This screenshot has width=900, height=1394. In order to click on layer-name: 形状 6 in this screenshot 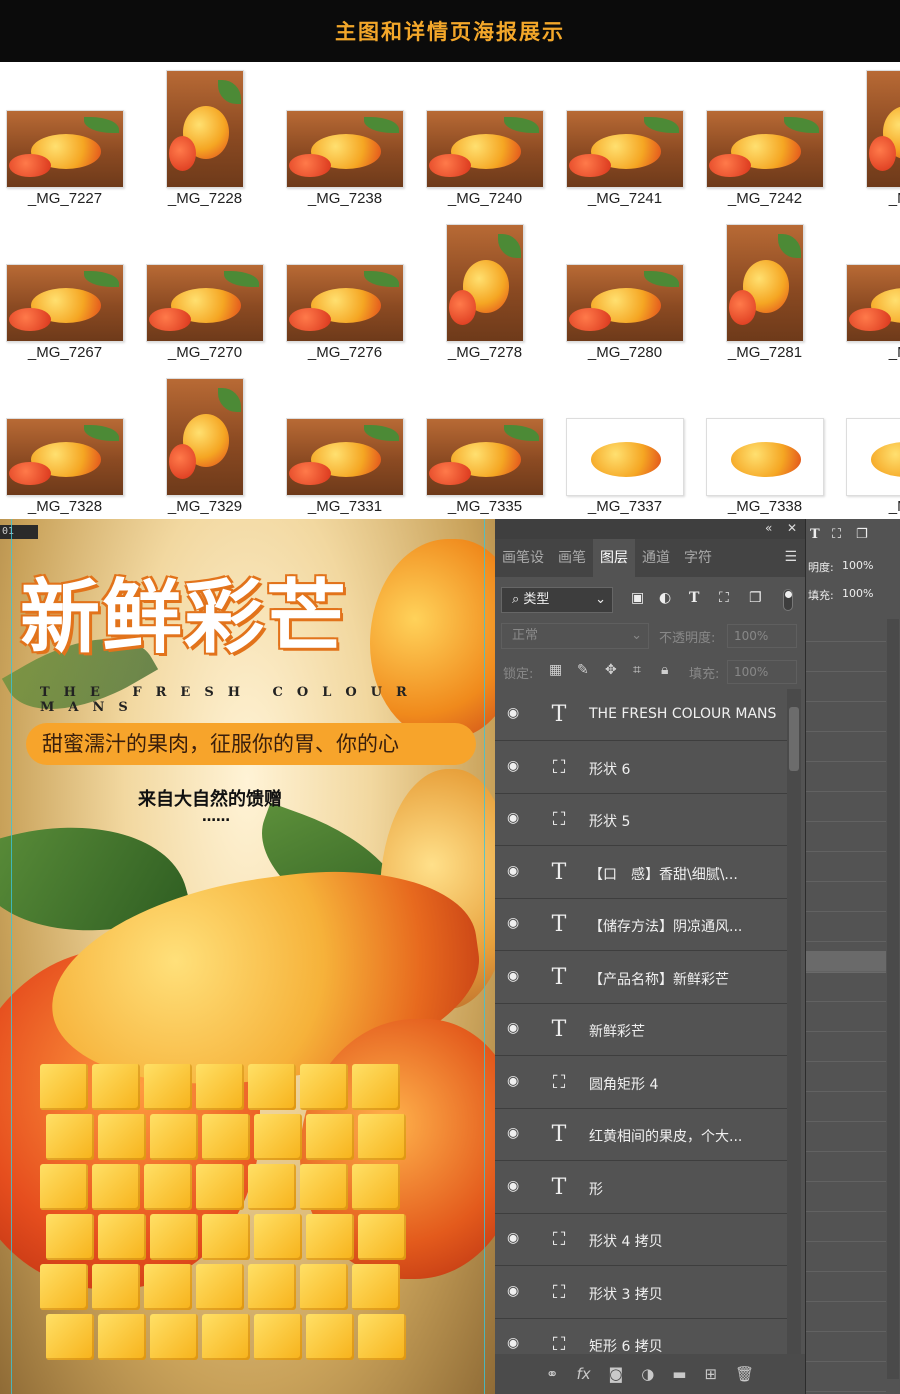, I will do `click(609, 769)`.